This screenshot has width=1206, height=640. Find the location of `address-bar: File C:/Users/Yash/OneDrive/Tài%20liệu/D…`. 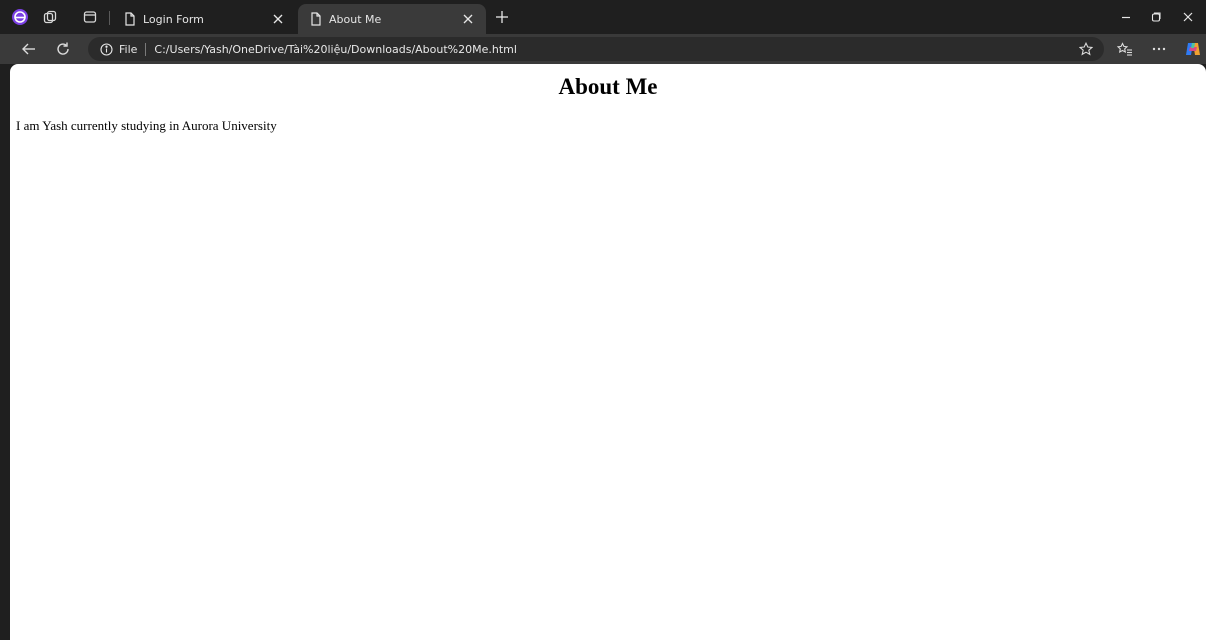

address-bar: File C:/Users/Yash/OneDrive/Tài%20liệu/D… is located at coordinates (596, 49).